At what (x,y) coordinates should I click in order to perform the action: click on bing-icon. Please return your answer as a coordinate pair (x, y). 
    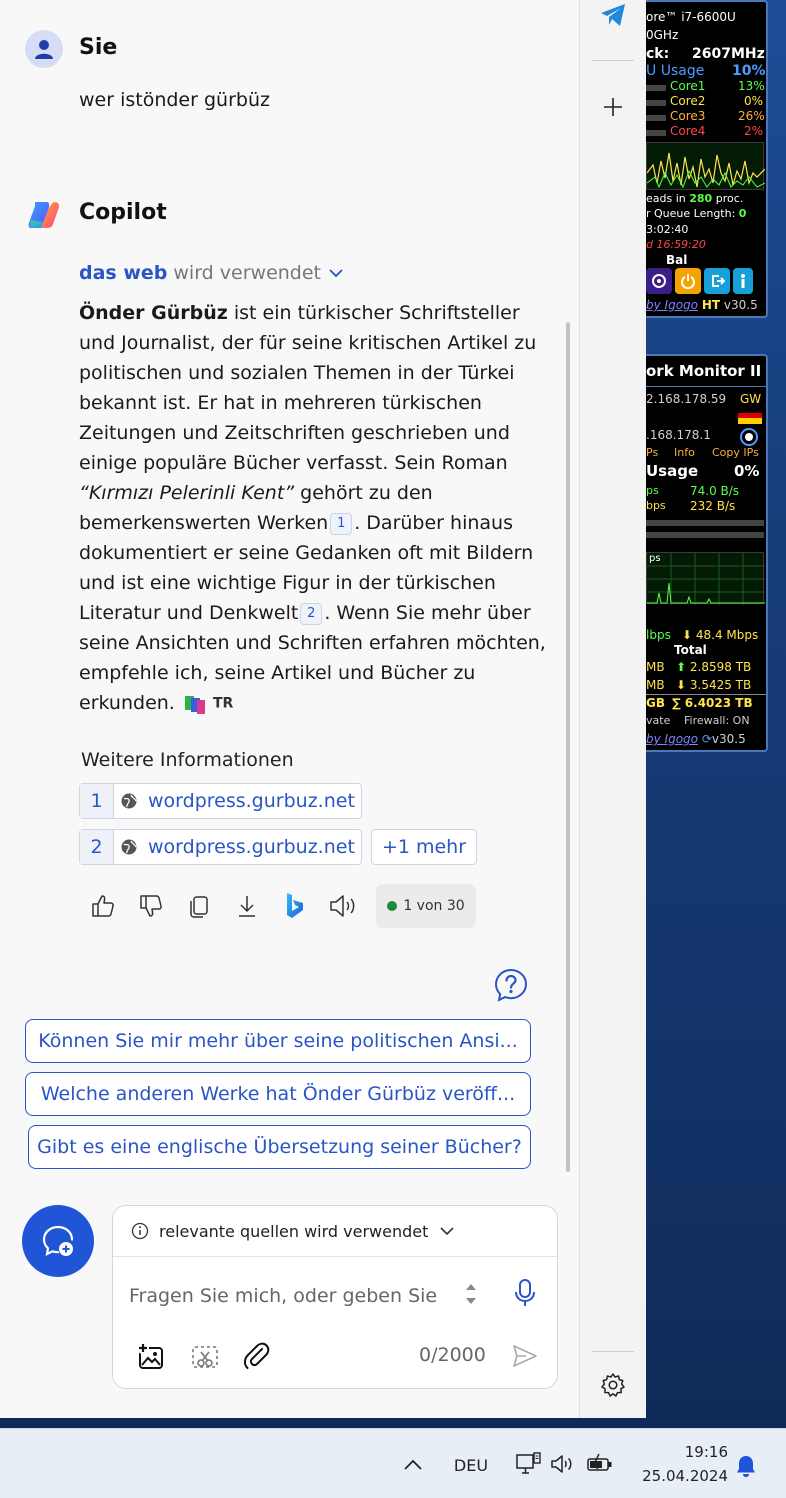
    Looking at the image, I should click on (295, 906).